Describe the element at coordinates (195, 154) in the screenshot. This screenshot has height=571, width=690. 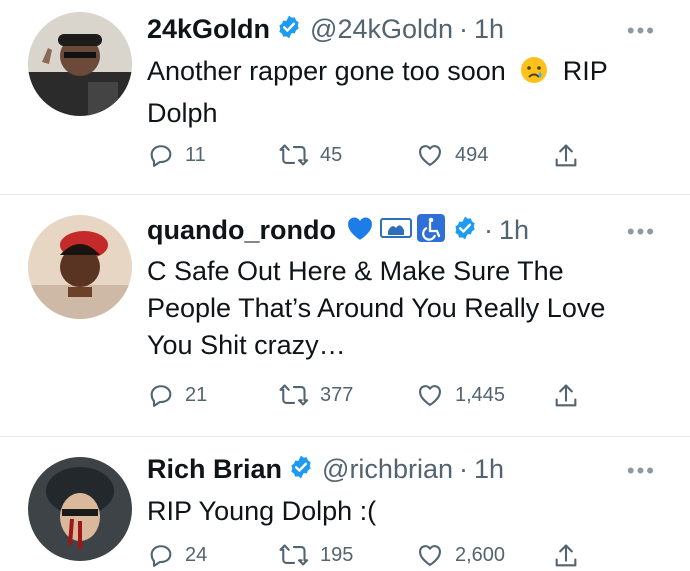
I see `reply-count: 11` at that location.